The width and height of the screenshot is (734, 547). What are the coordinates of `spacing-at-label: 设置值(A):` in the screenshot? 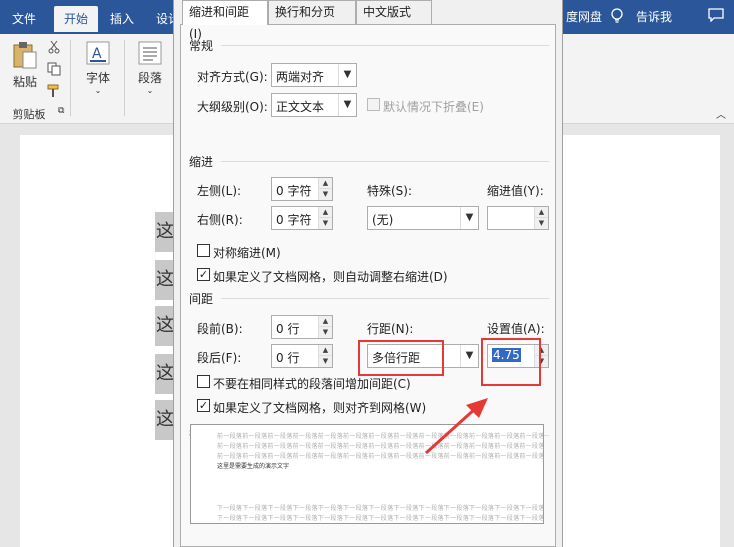 It's located at (516, 329).